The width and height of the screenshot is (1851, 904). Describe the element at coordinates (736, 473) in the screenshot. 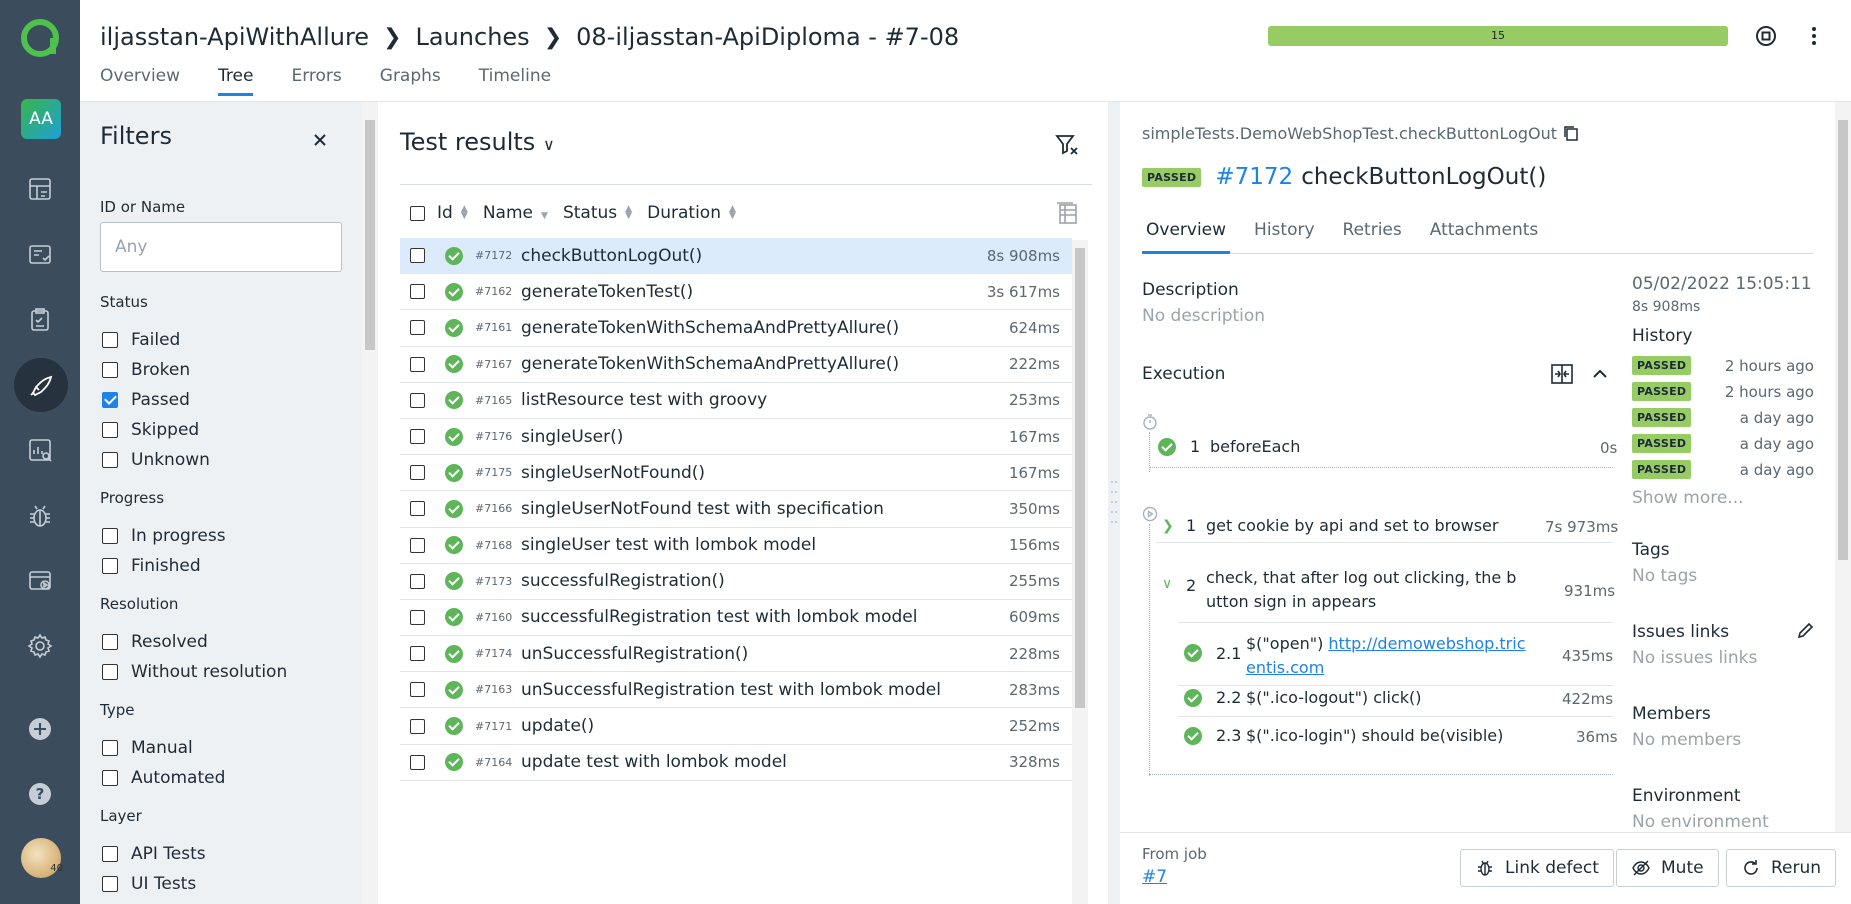

I see `table-row: #7175 singleUserNotFound() 167ms` at that location.